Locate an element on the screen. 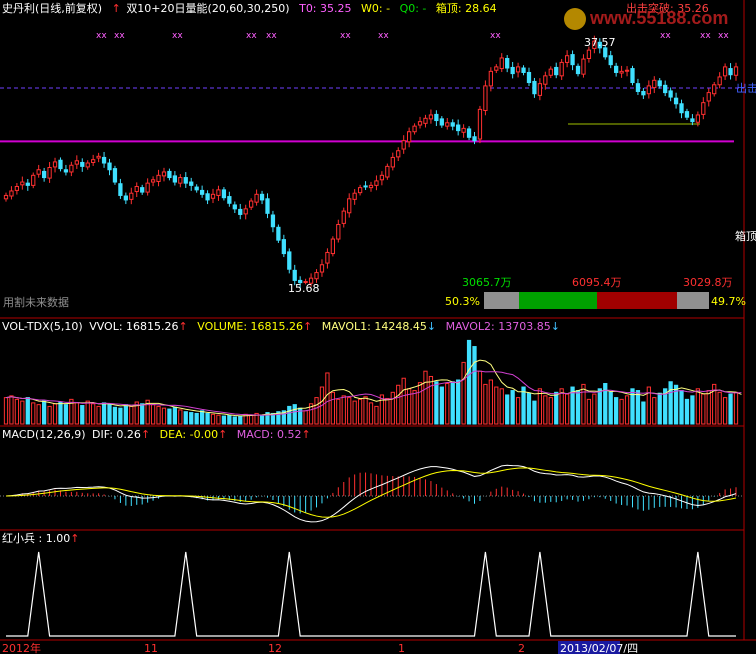 The width and height of the screenshot is (756, 654). flow-bar-grey-left is located at coordinates (501, 300).